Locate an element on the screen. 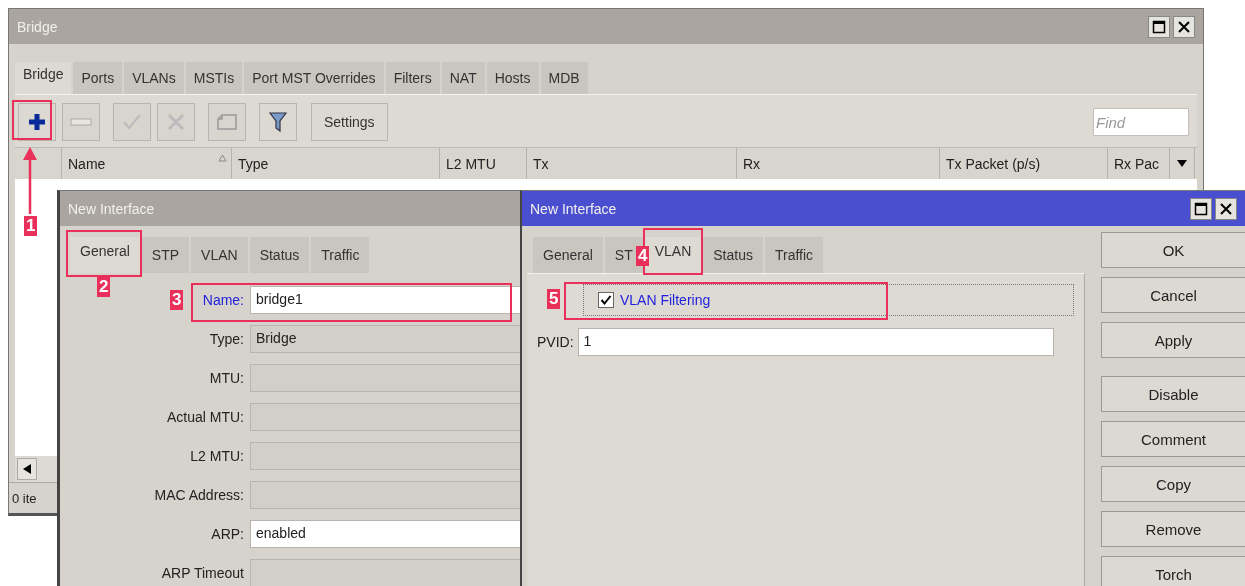 The height and width of the screenshot is (586, 1245). close-button is located at coordinates (1226, 208).